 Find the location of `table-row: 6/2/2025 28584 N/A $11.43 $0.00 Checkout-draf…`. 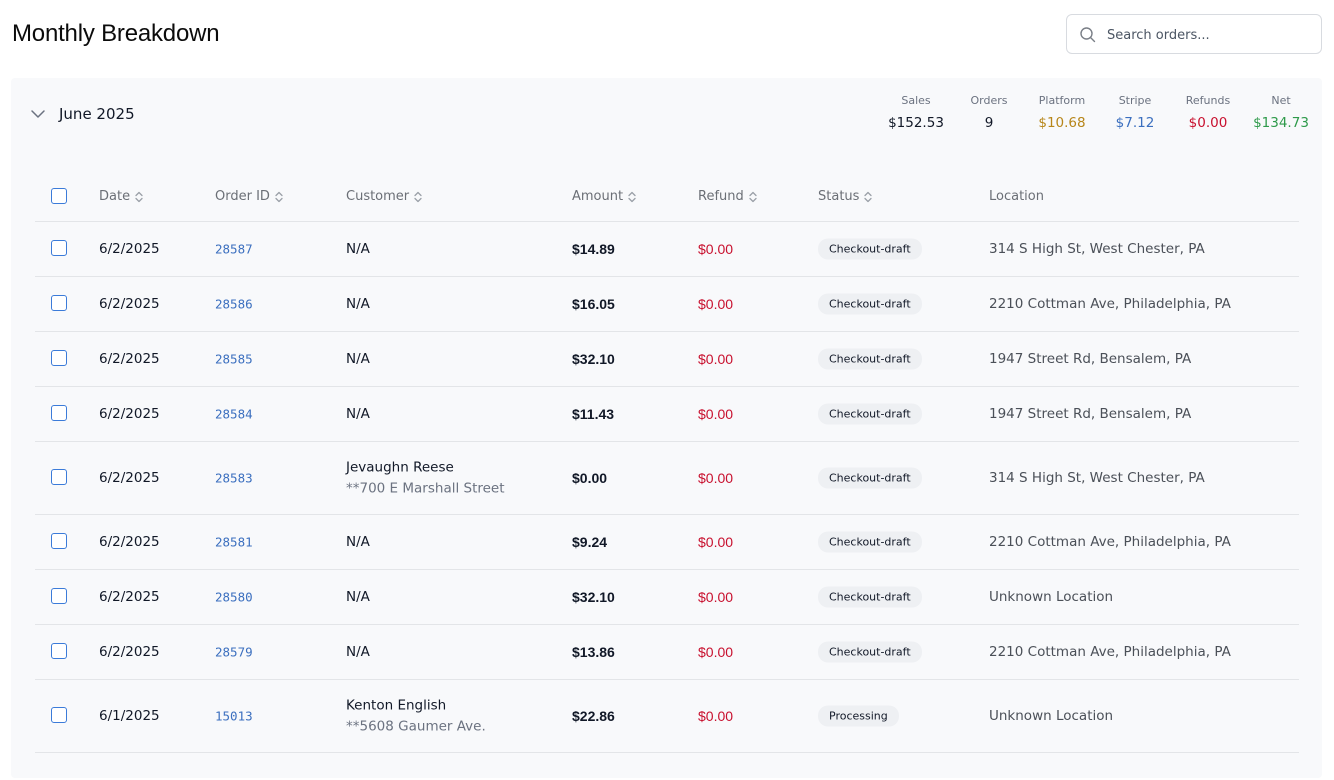

table-row: 6/2/2025 28584 N/A $11.43 $0.00 Checkout-draf… is located at coordinates (667, 414).